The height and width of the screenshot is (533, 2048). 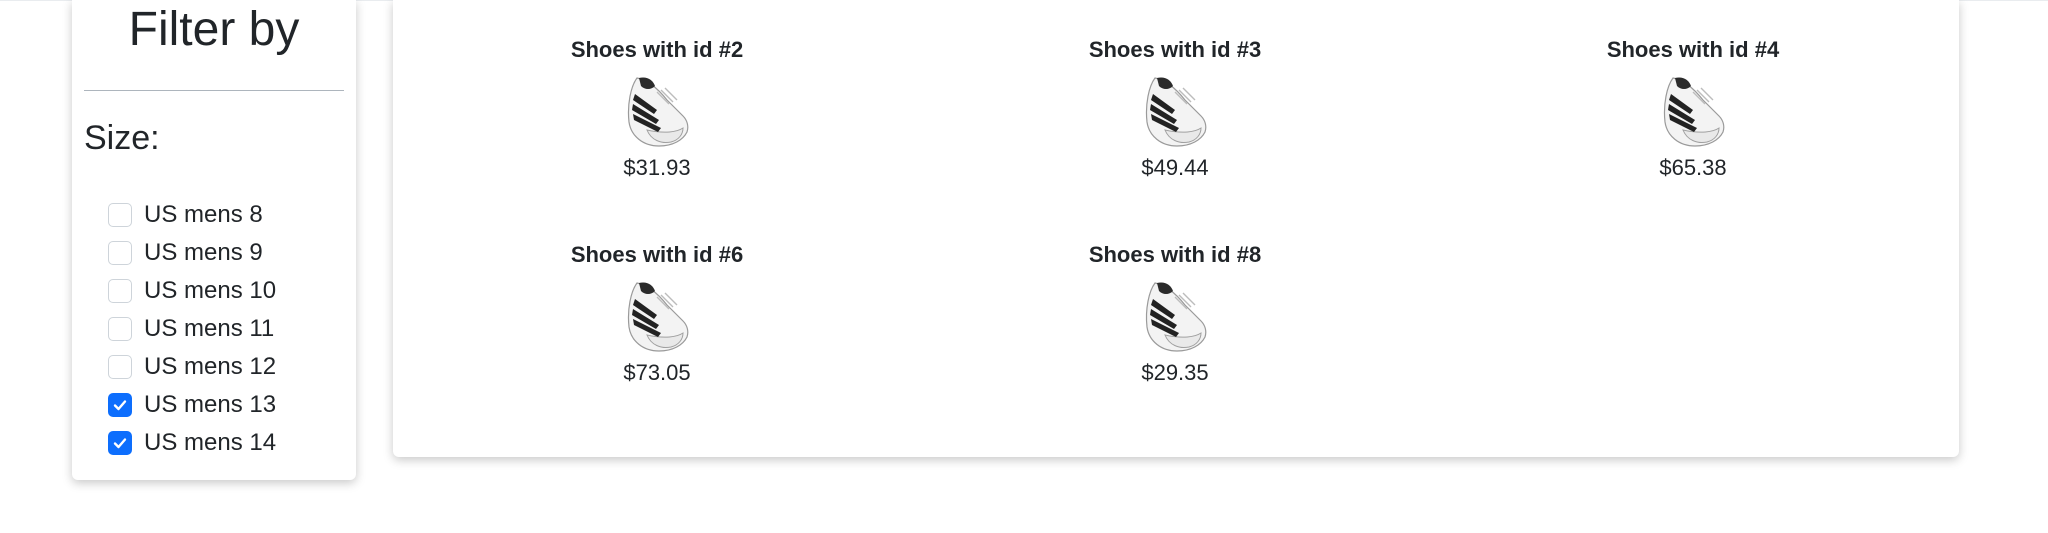 I want to click on product-name: Shoes with id #6, so click(x=657, y=254).